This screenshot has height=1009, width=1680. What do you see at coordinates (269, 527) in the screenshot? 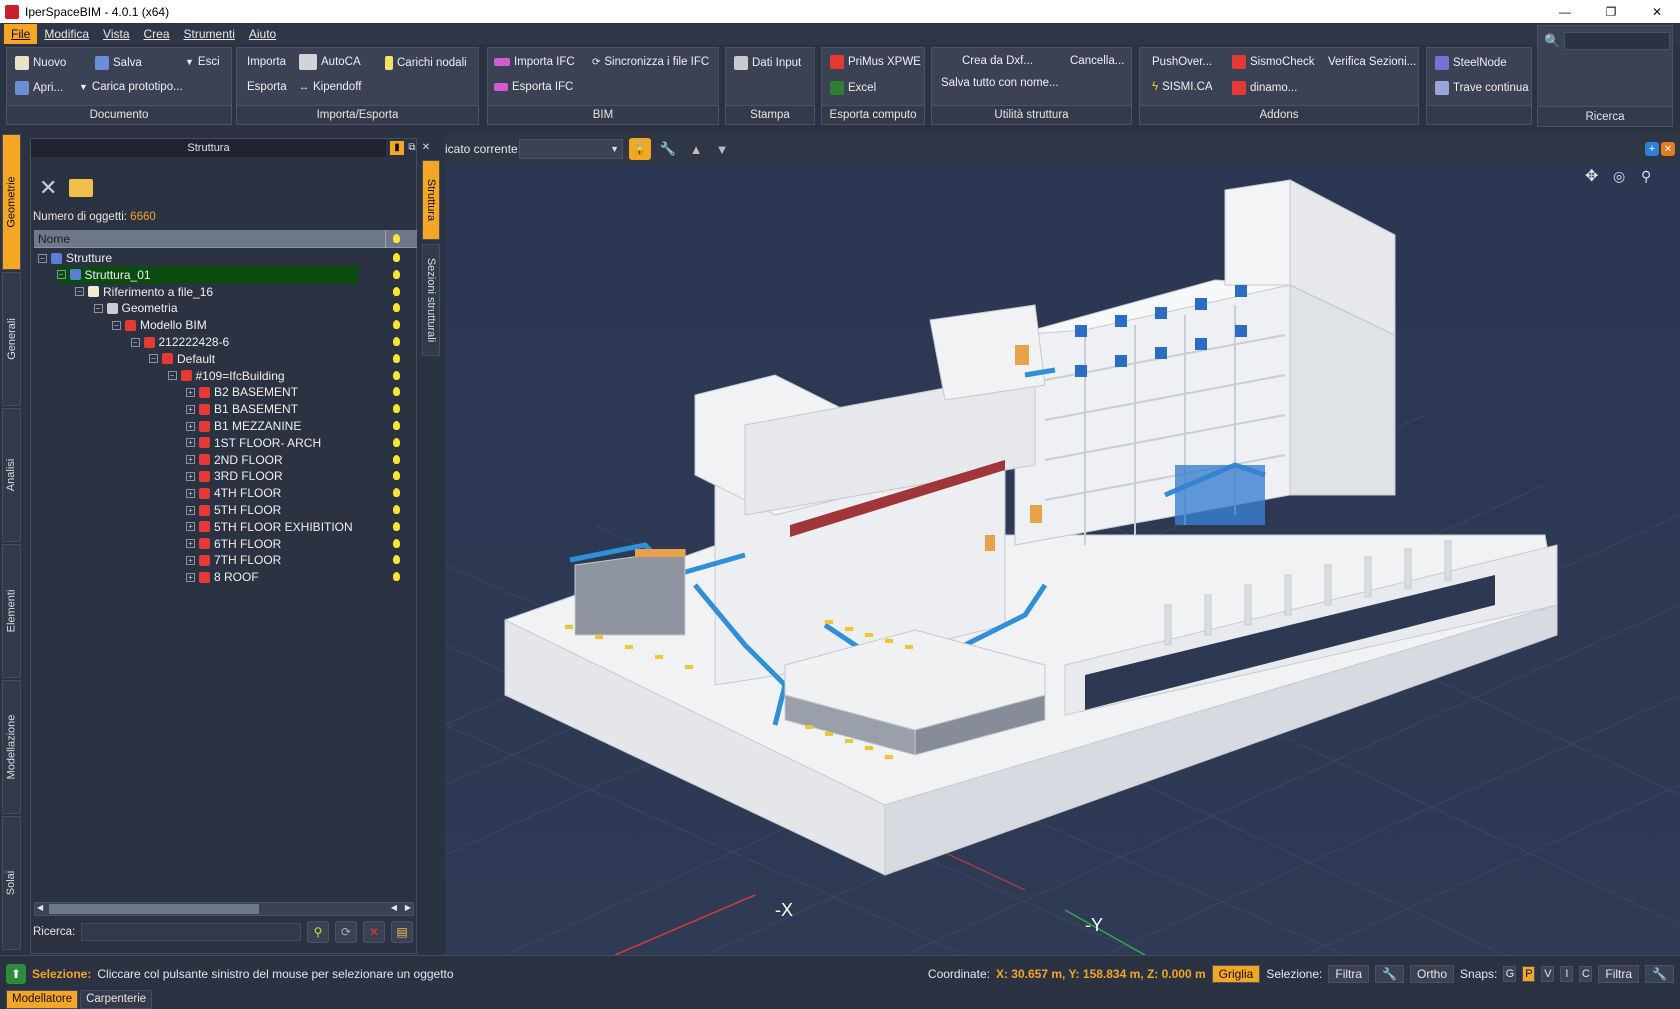
I see `tree-node: +5TH FLOOR EXHIBITION` at bounding box center [269, 527].